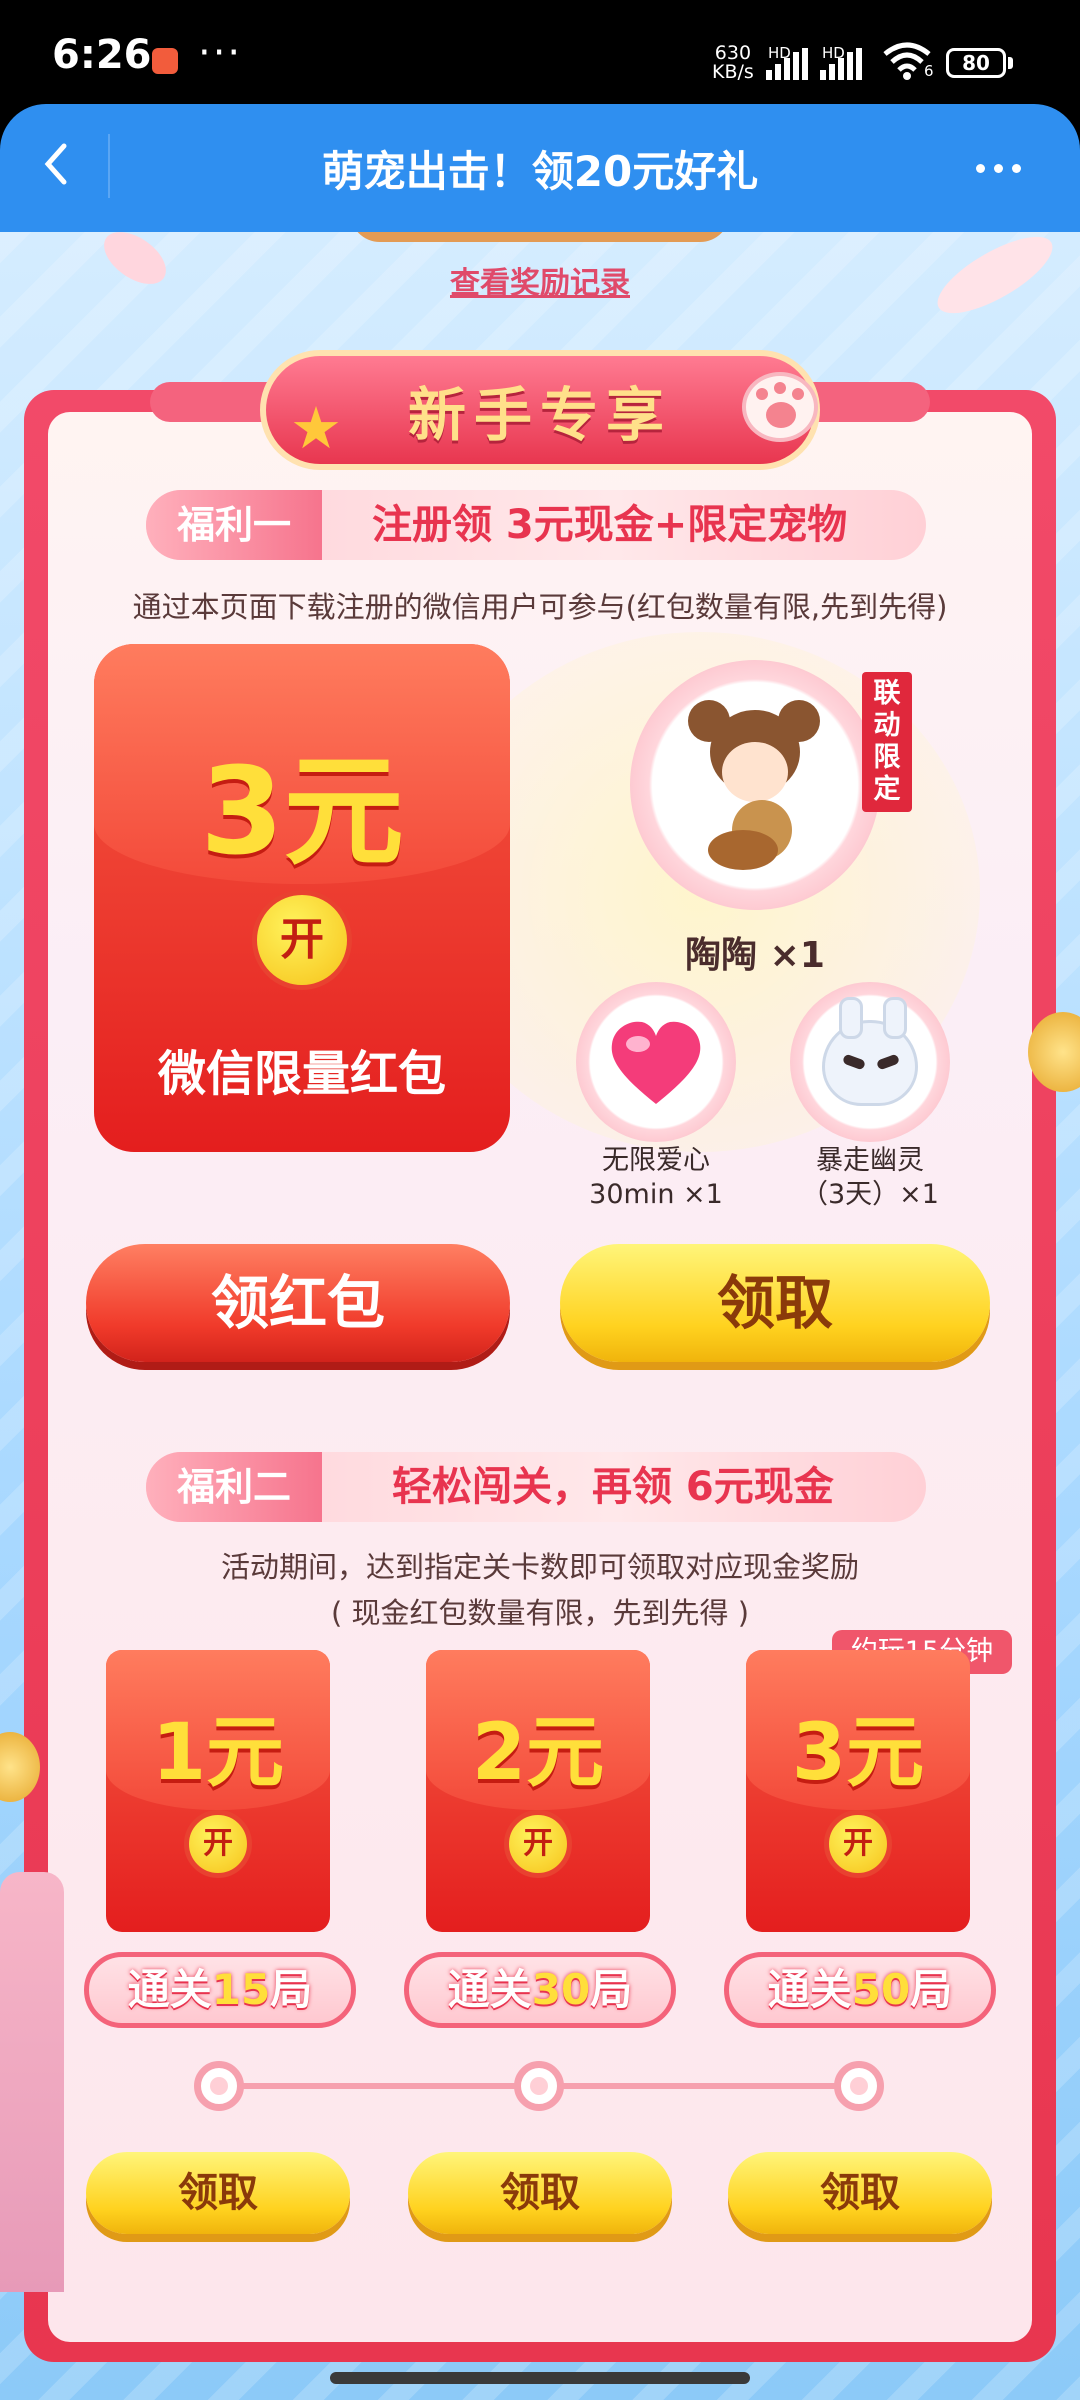 The height and width of the screenshot is (2400, 1080). Describe the element at coordinates (540, 2378) in the screenshot. I see `home-indicator` at that location.